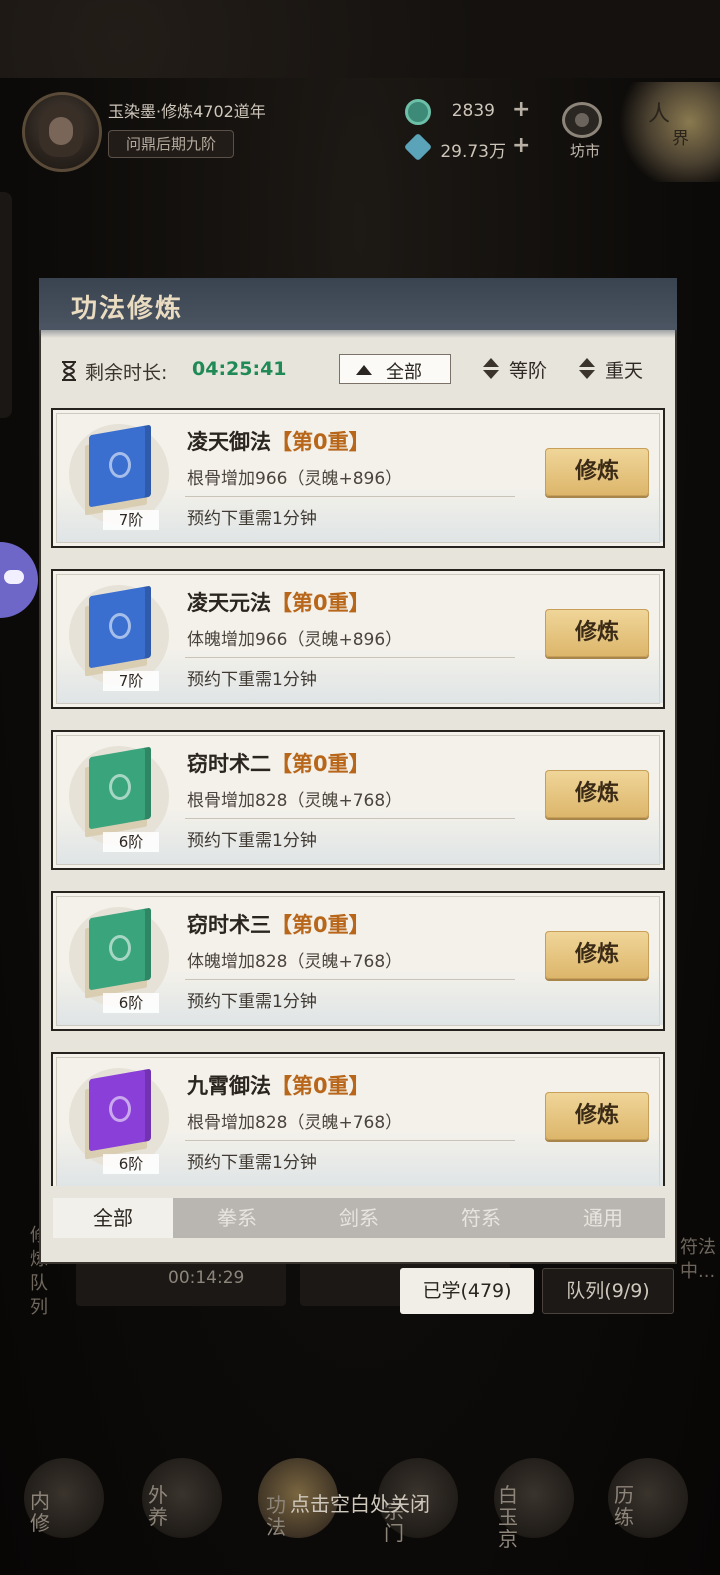 Image resolution: width=720 pixels, height=1575 pixels. I want to click on sort-by-grade: 等阶, so click(523, 370).